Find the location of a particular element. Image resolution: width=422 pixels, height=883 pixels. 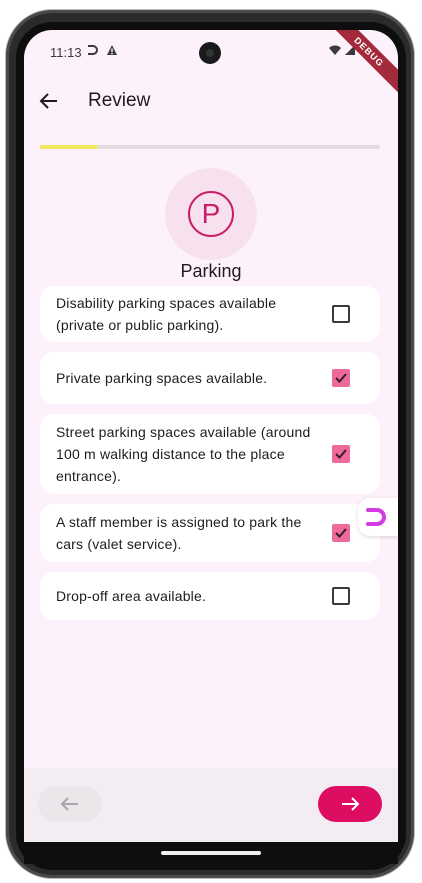

floating-handle-button is located at coordinates (378, 517).